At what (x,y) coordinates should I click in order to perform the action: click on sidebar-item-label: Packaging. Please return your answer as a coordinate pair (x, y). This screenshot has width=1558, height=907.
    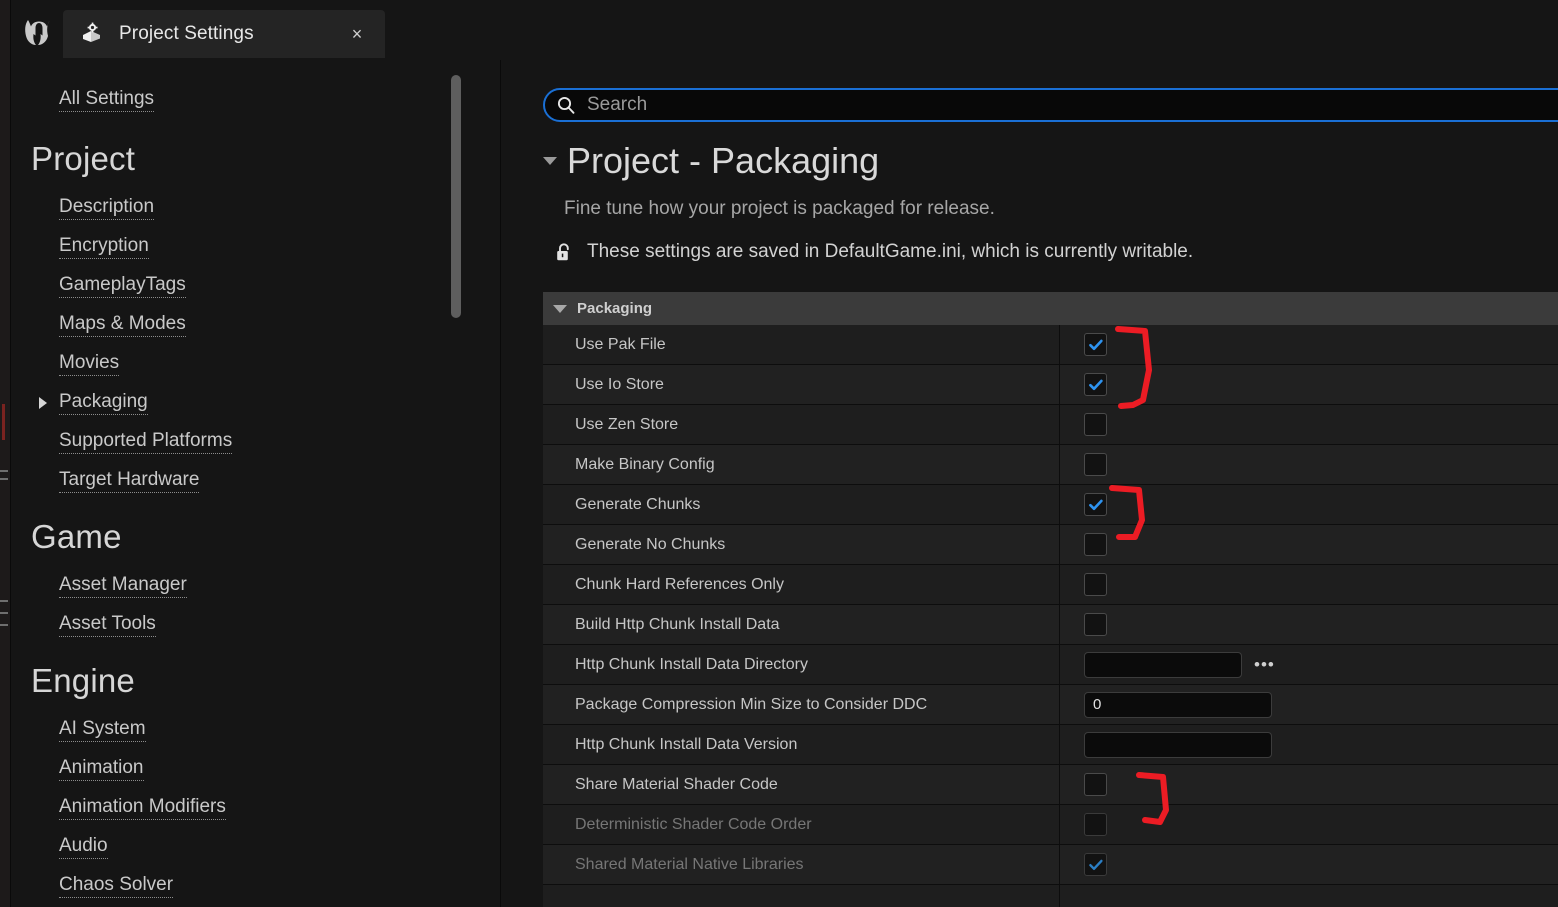
    Looking at the image, I should click on (103, 403).